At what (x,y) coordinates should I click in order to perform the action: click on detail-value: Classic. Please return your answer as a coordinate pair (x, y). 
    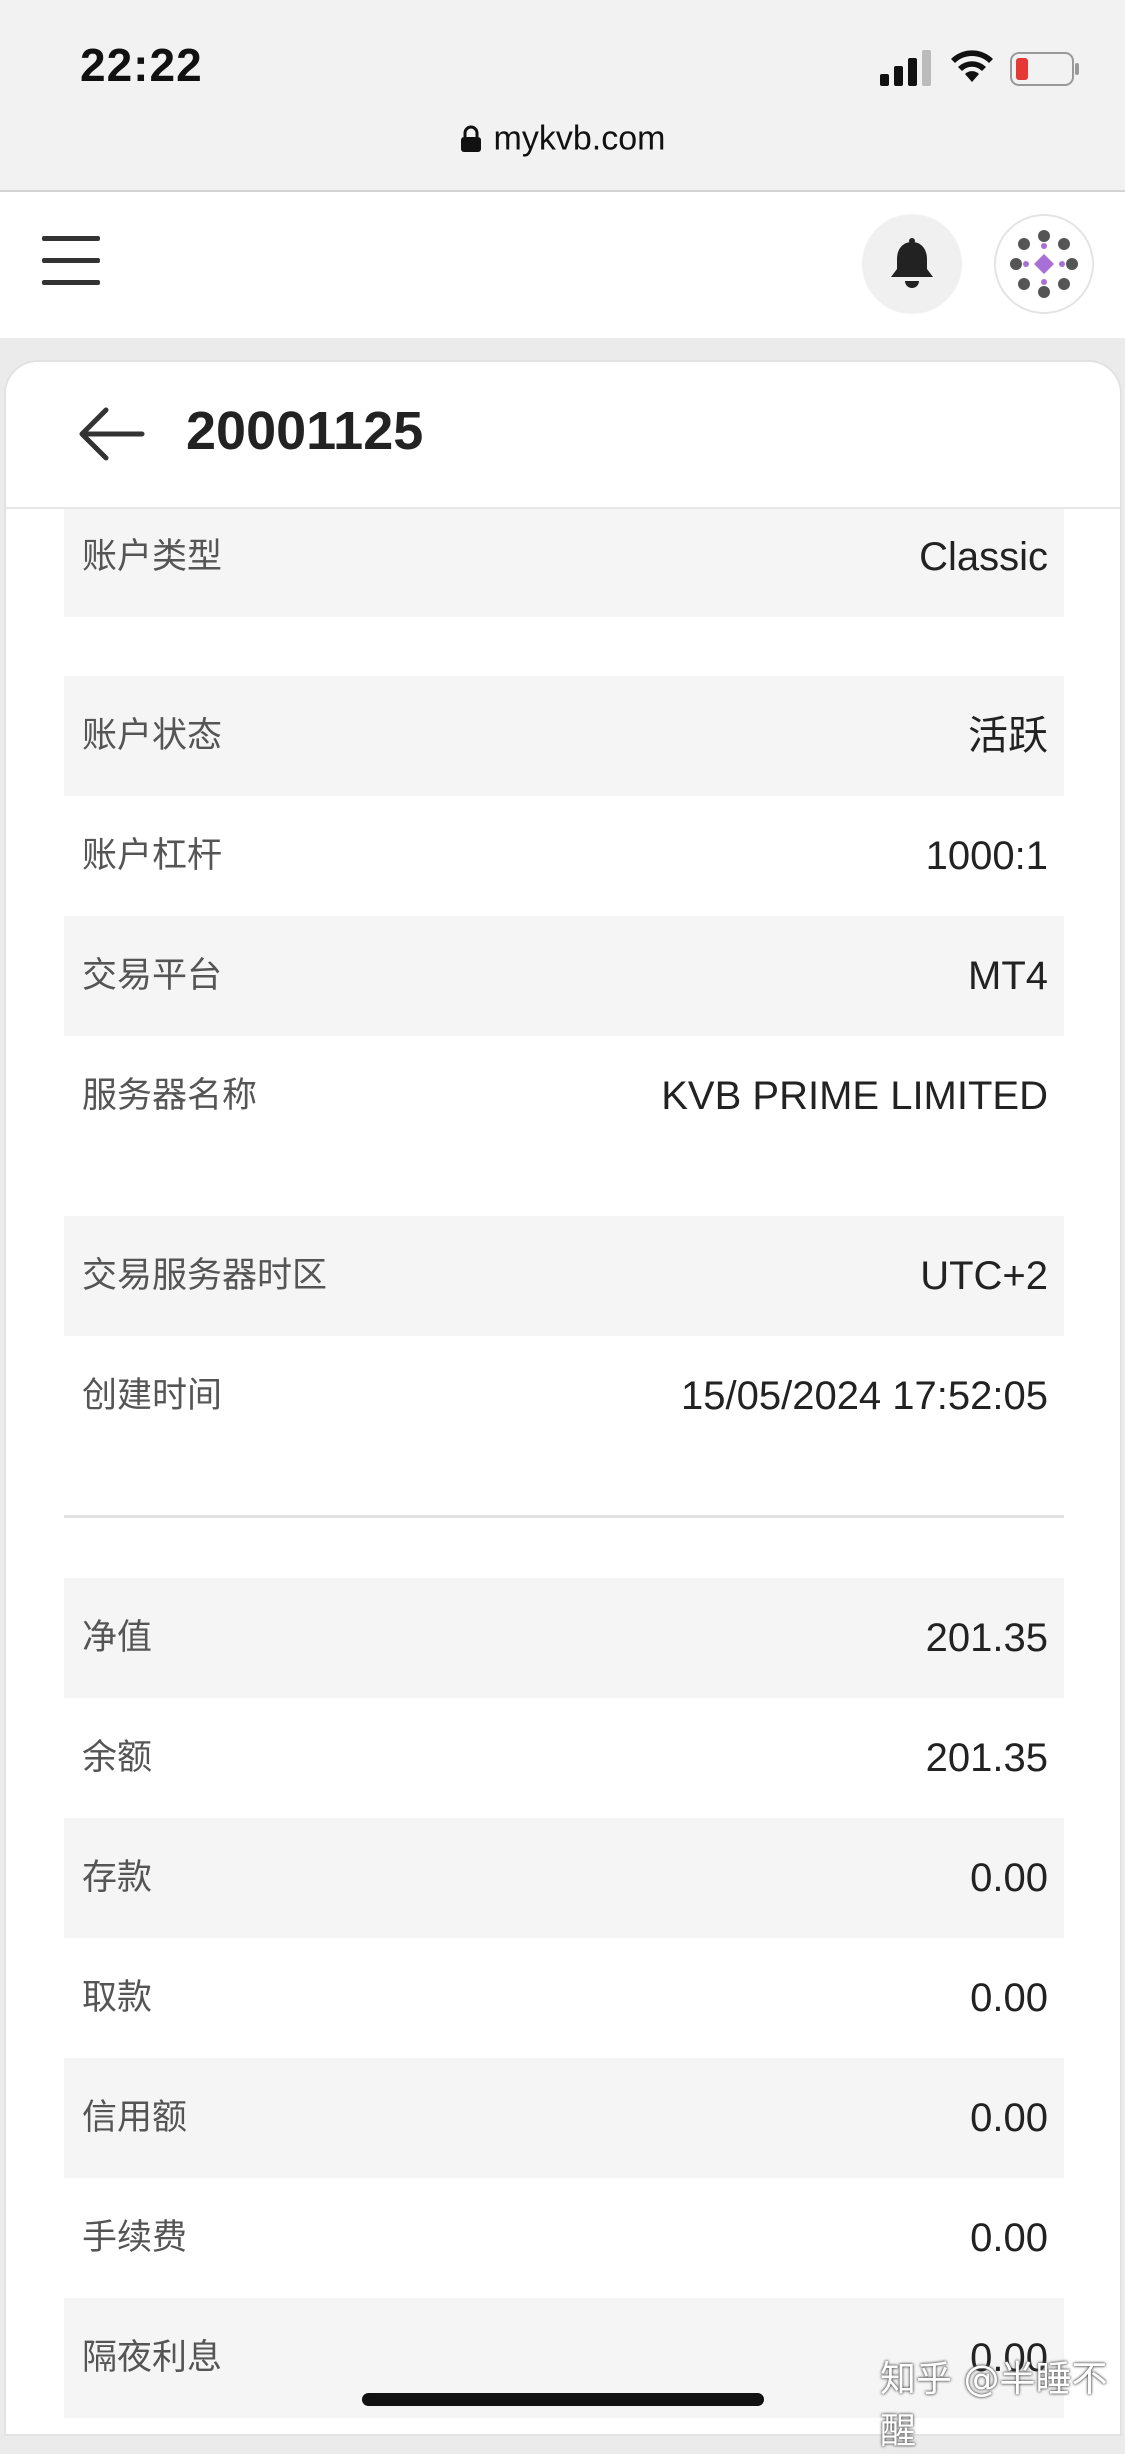
    Looking at the image, I should click on (983, 557).